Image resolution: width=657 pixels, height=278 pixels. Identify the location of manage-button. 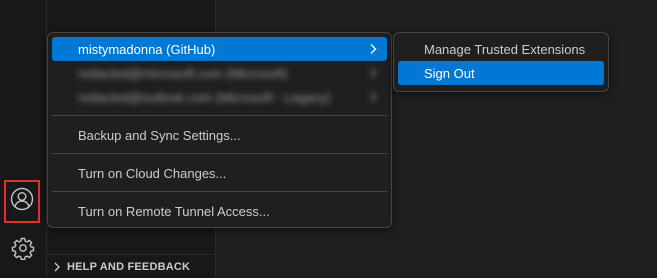
(23, 250).